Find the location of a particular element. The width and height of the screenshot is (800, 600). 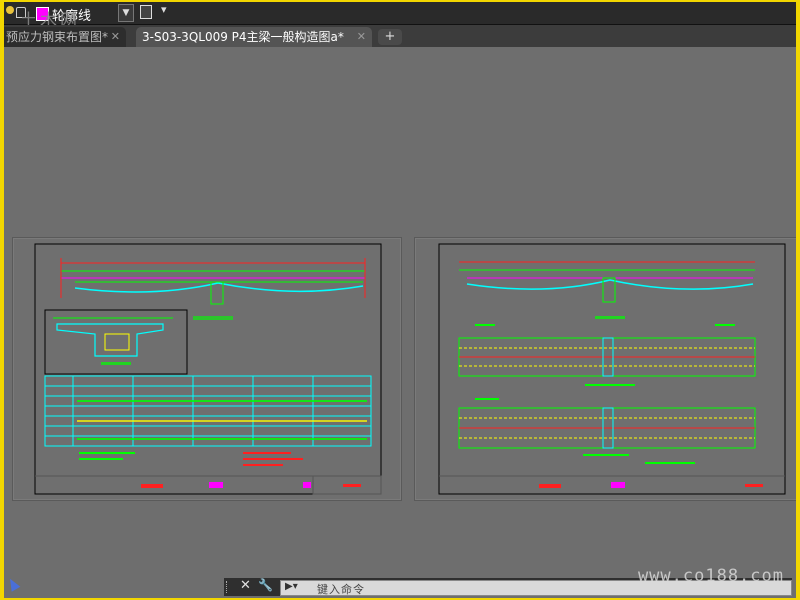

watermark-url: www.co188.com is located at coordinates (710, 576).